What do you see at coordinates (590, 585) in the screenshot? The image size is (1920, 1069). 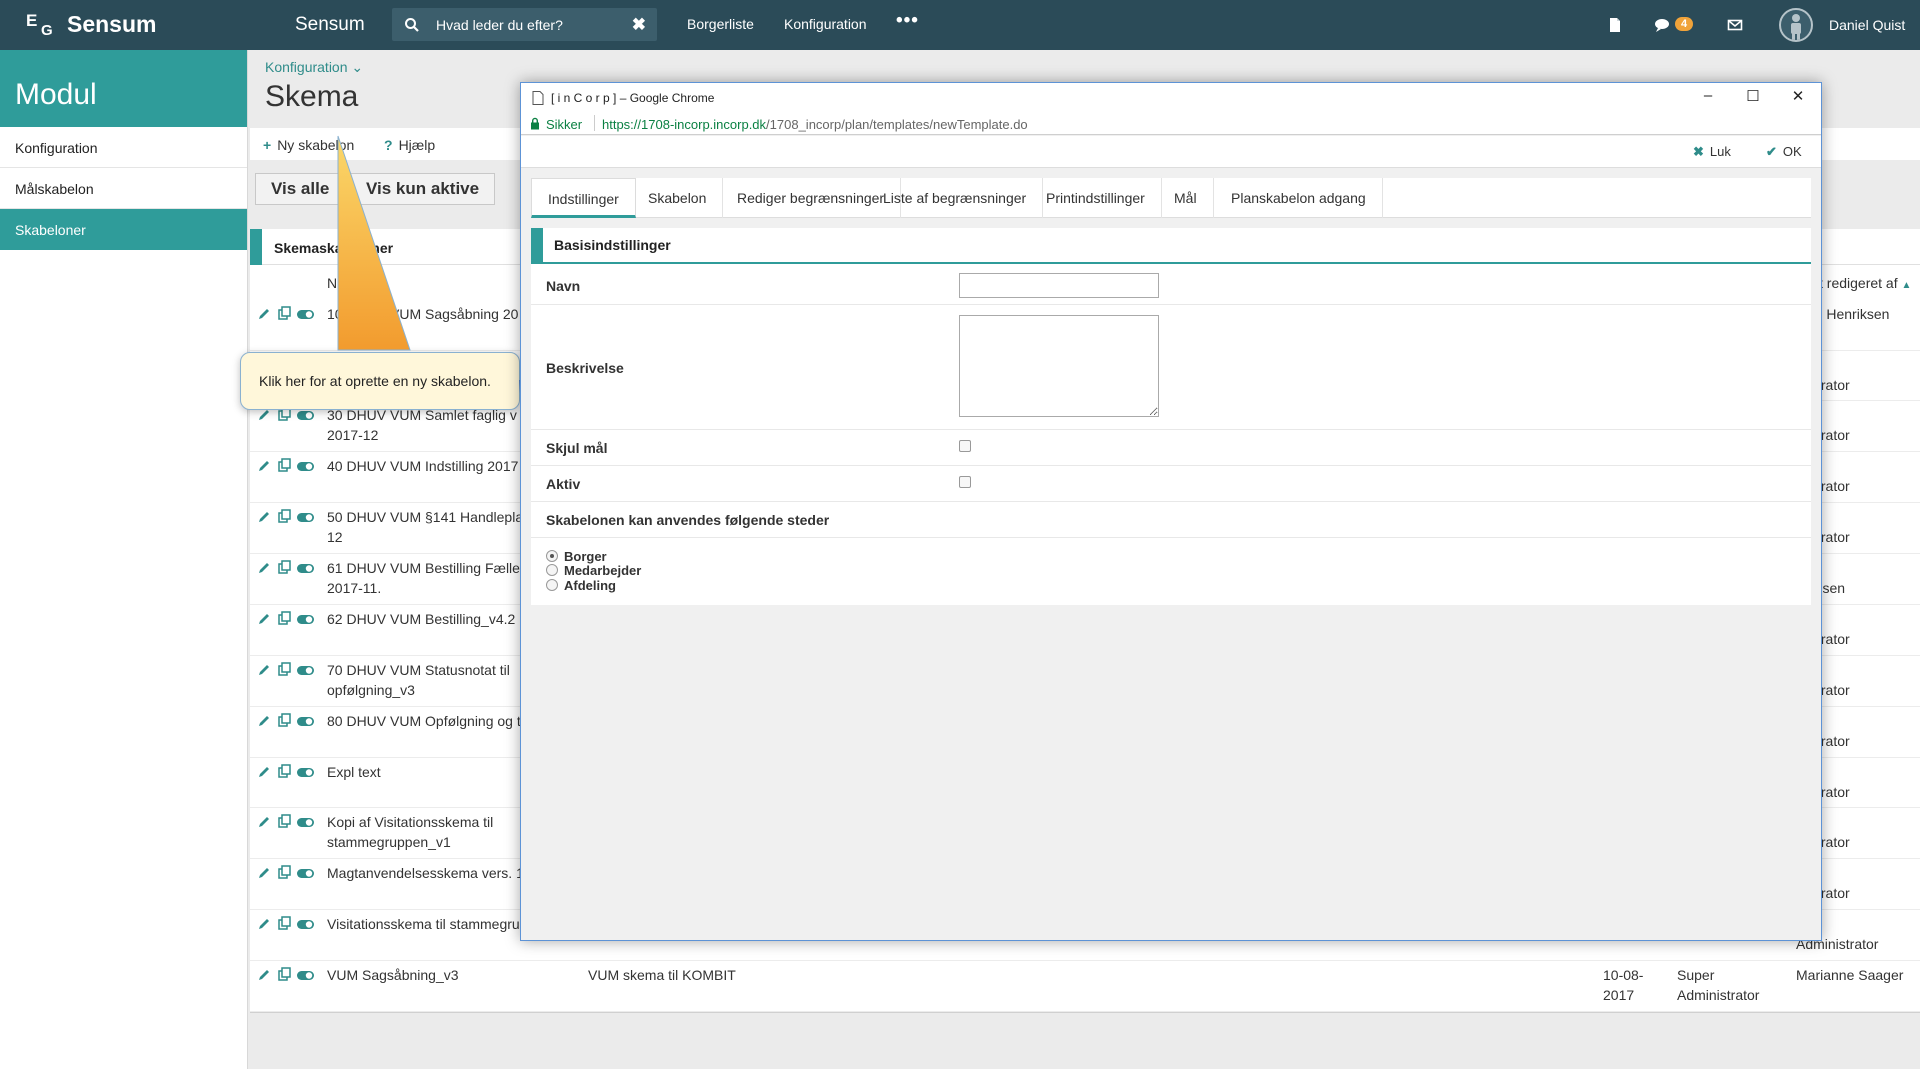 I see `radio-afdeling-label: Afdeling` at bounding box center [590, 585].